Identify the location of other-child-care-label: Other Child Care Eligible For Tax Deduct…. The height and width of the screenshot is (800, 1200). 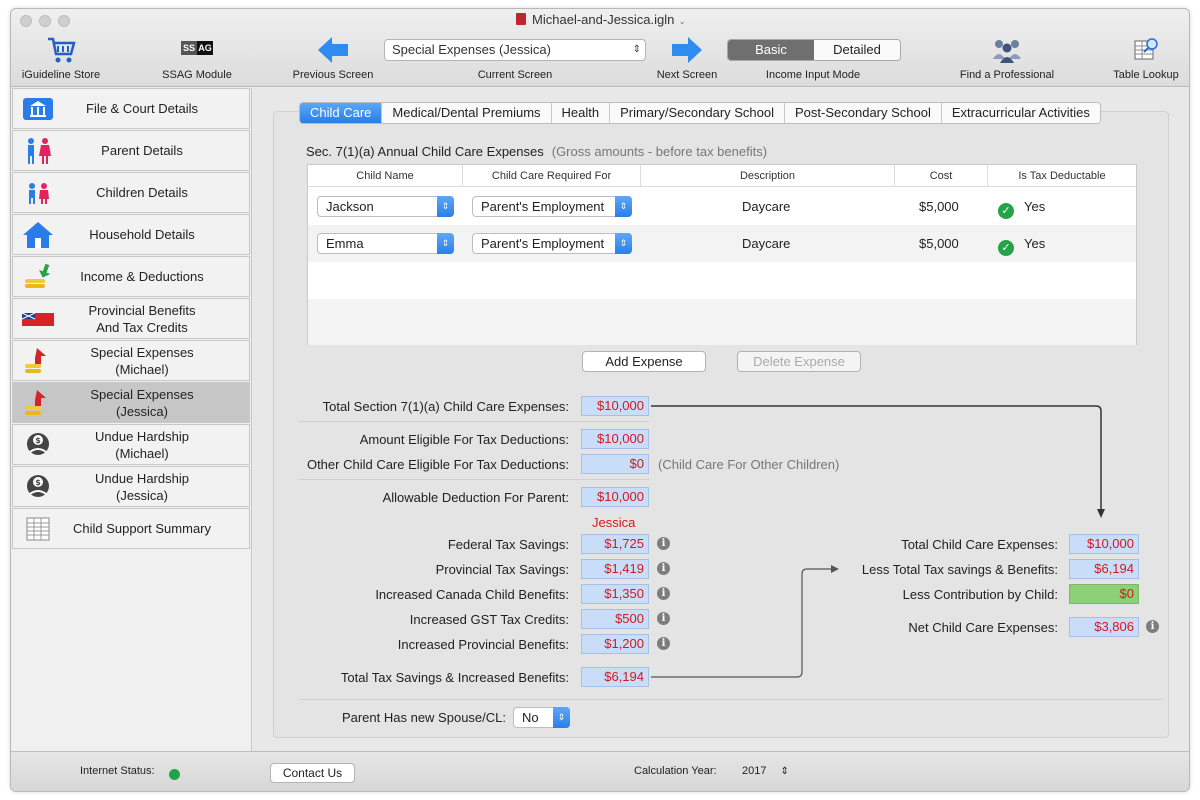
(437, 464).